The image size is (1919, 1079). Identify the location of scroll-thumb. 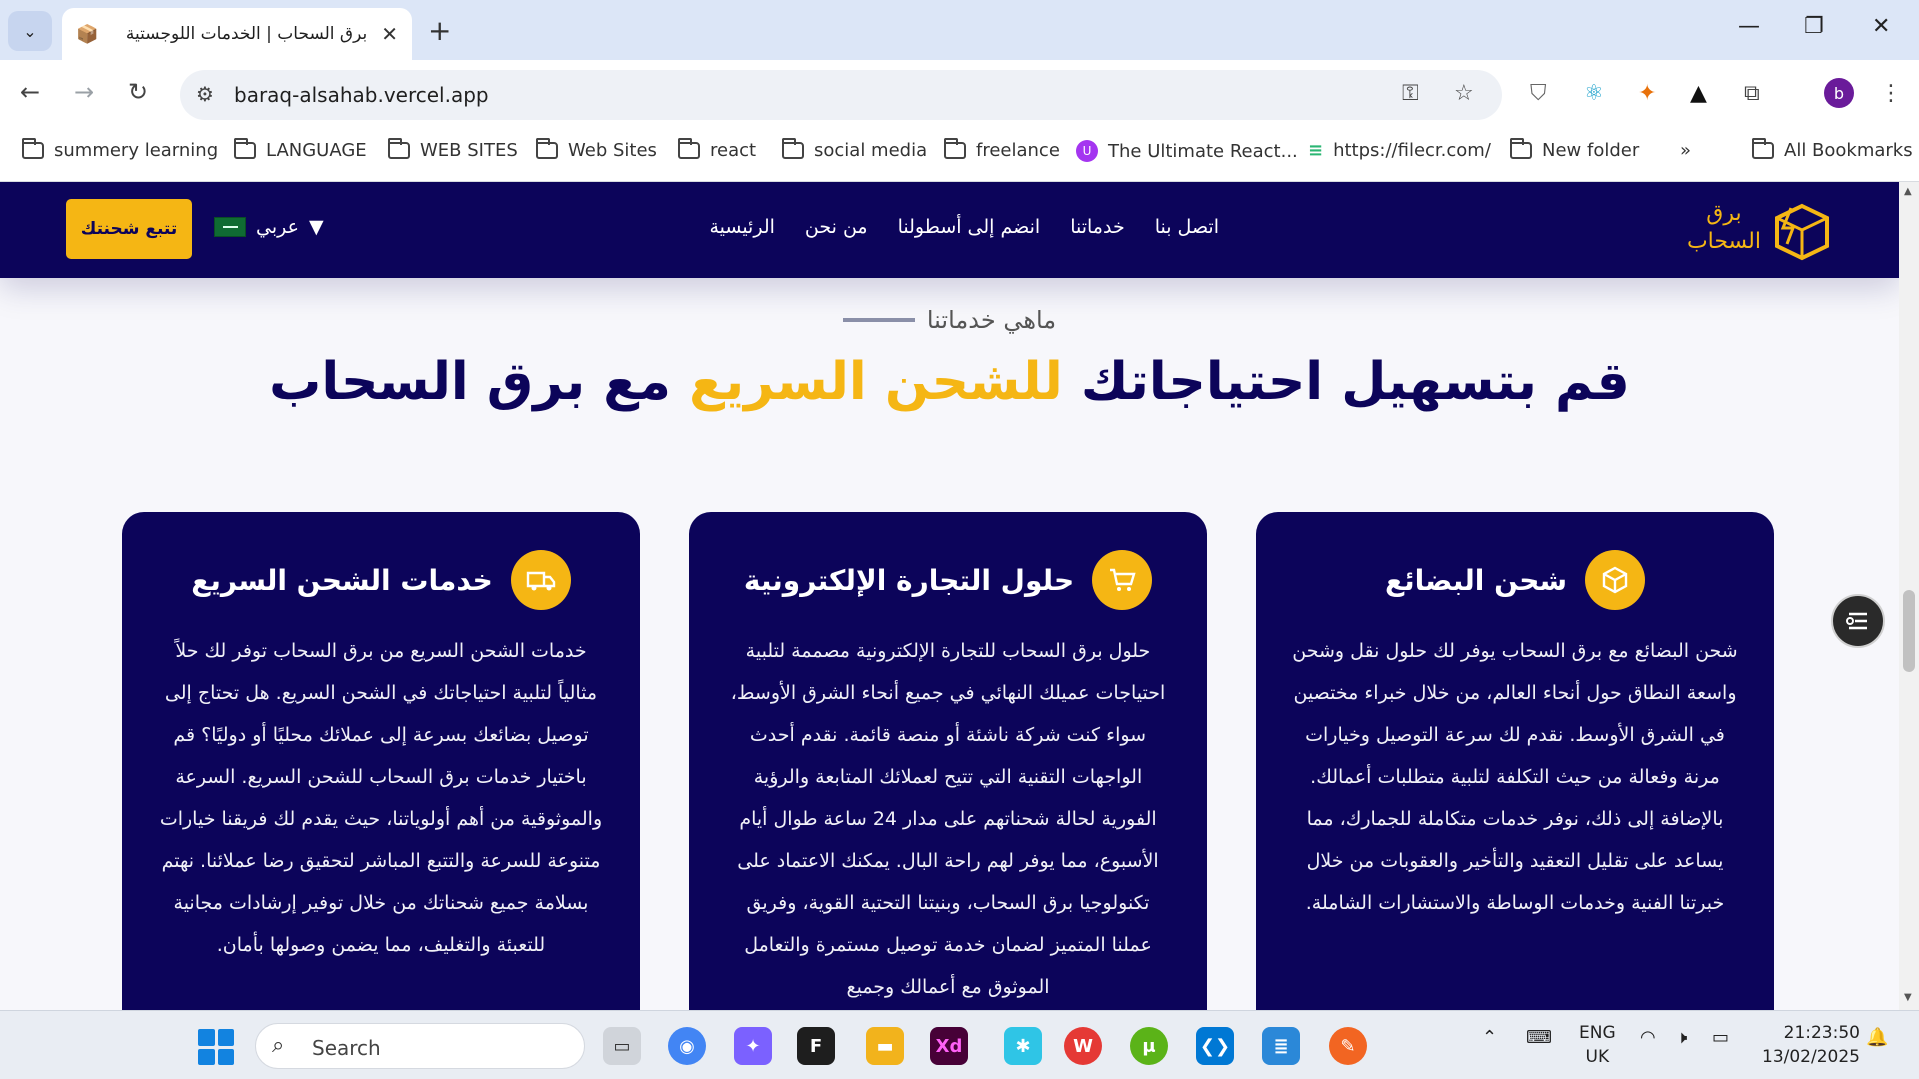
(1909, 631).